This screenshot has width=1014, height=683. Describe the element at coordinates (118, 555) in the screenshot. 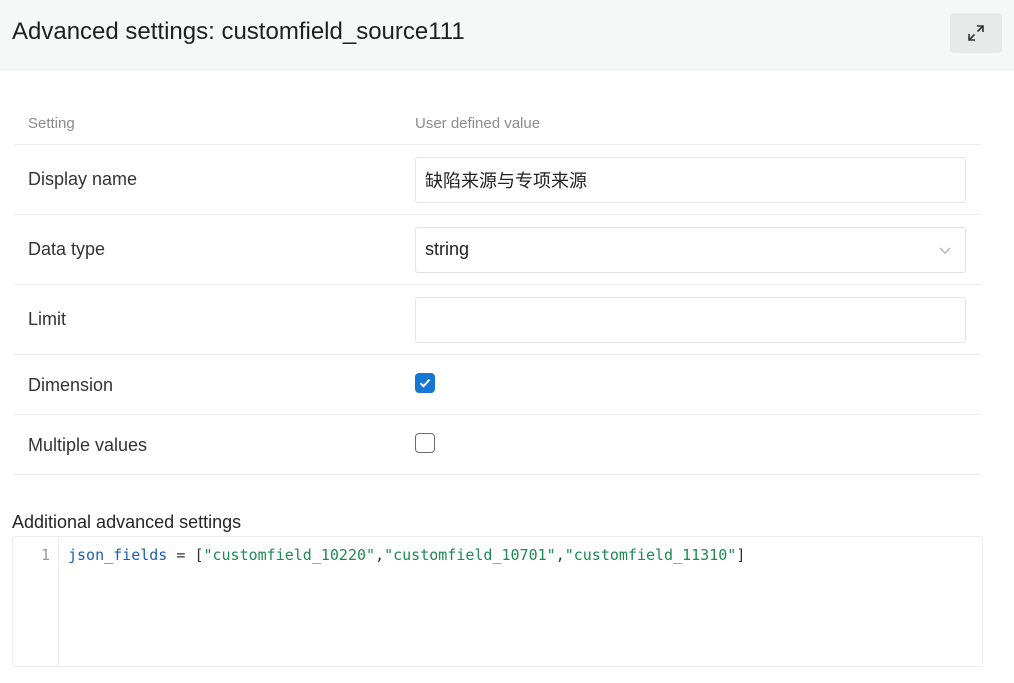

I see `code-key: json_fields` at that location.